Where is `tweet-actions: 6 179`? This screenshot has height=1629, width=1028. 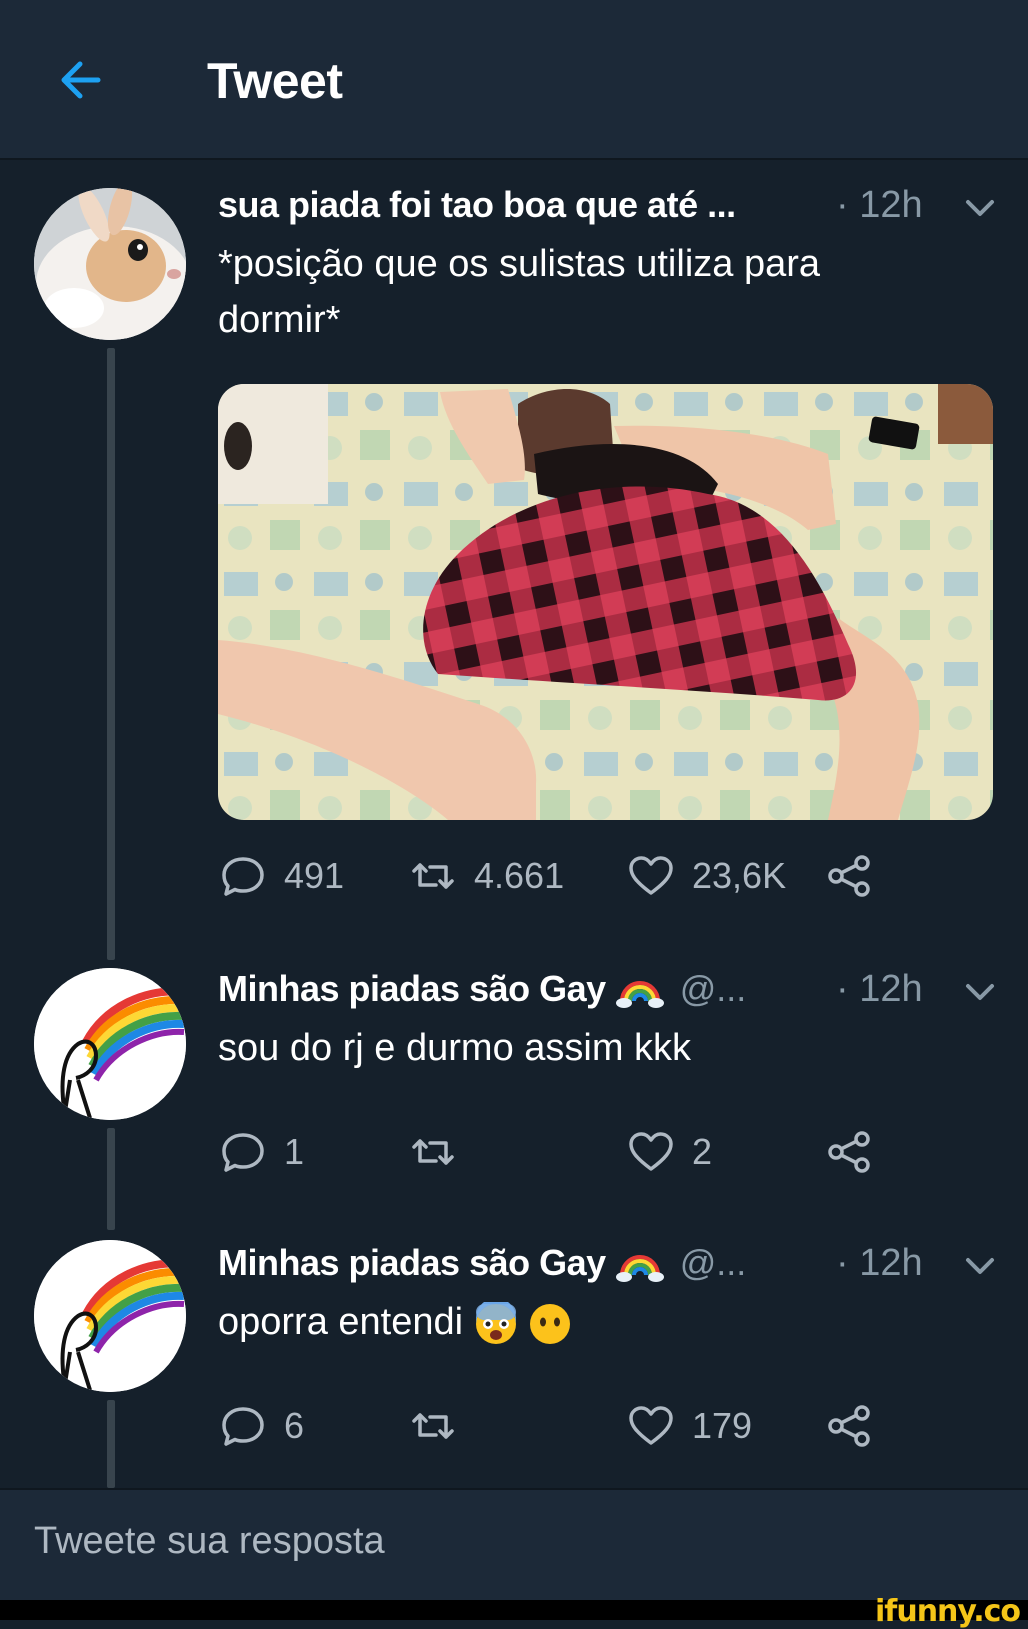 tweet-actions: 6 179 is located at coordinates (568, 1426).